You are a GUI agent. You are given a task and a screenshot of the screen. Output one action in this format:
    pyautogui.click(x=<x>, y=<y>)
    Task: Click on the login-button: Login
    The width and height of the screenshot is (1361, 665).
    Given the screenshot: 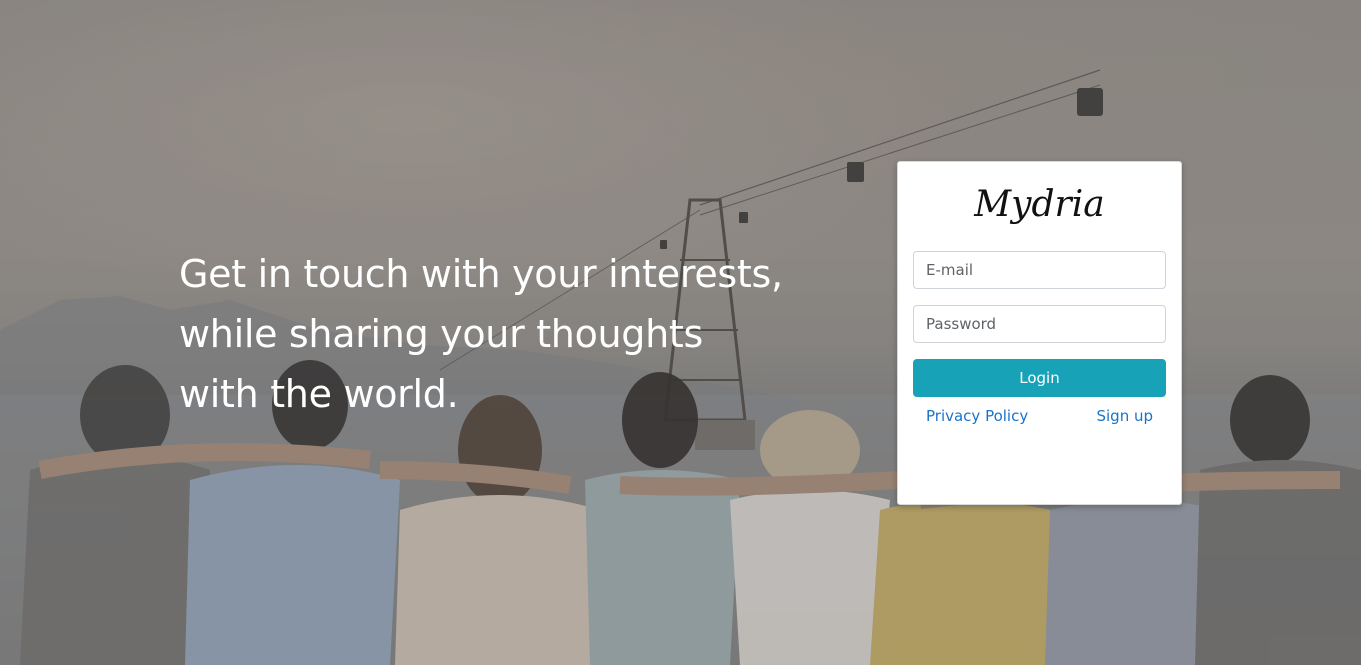 What is the action you would take?
    pyautogui.click(x=1039, y=378)
    